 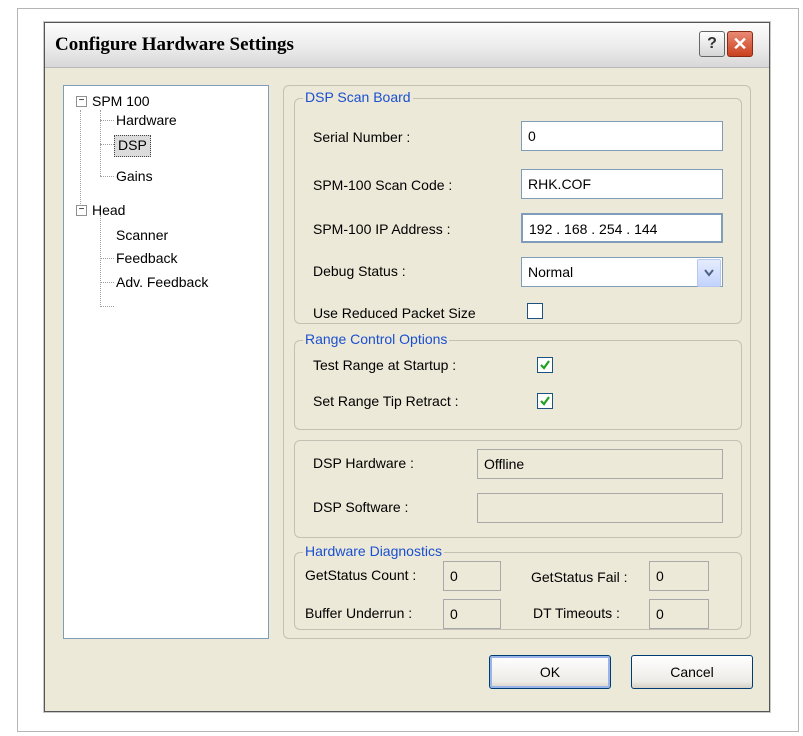 What do you see at coordinates (383, 185) in the screenshot?
I see `scan-code-label: SPM-100 Scan Code :` at bounding box center [383, 185].